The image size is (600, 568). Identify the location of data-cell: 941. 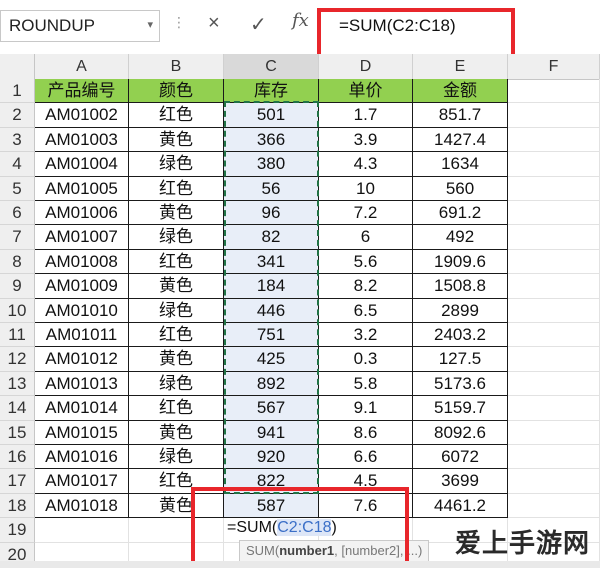
(271, 432).